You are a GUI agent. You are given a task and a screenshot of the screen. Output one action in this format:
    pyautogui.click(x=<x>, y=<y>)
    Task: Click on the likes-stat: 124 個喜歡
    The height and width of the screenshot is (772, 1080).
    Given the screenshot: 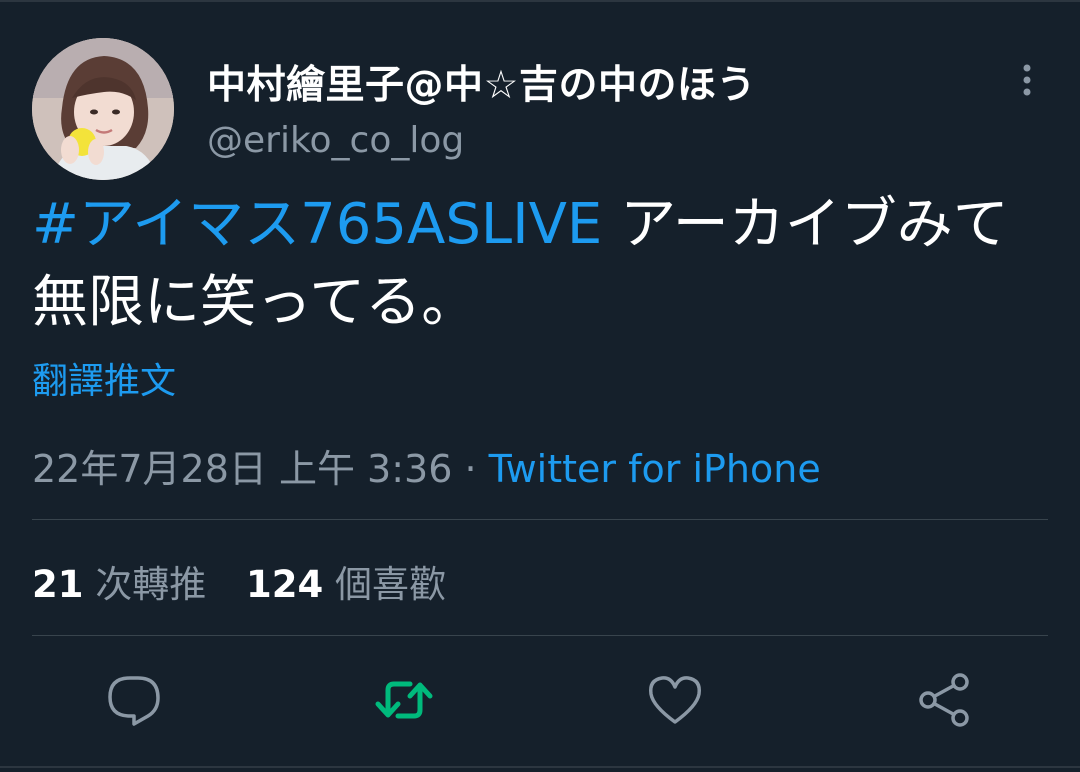 What is the action you would take?
    pyautogui.click(x=346, y=581)
    